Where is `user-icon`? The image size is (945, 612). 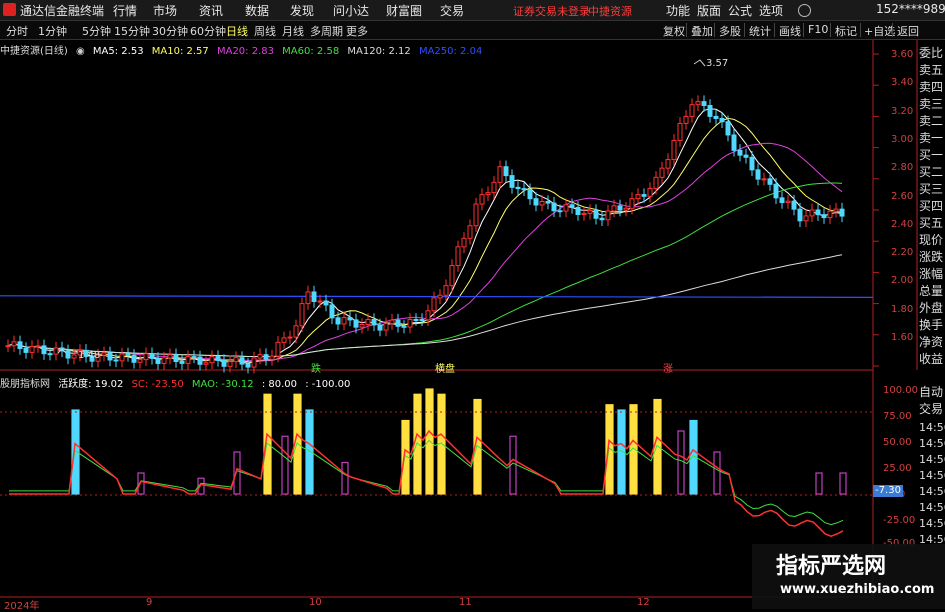
user-icon is located at coordinates (804, 10).